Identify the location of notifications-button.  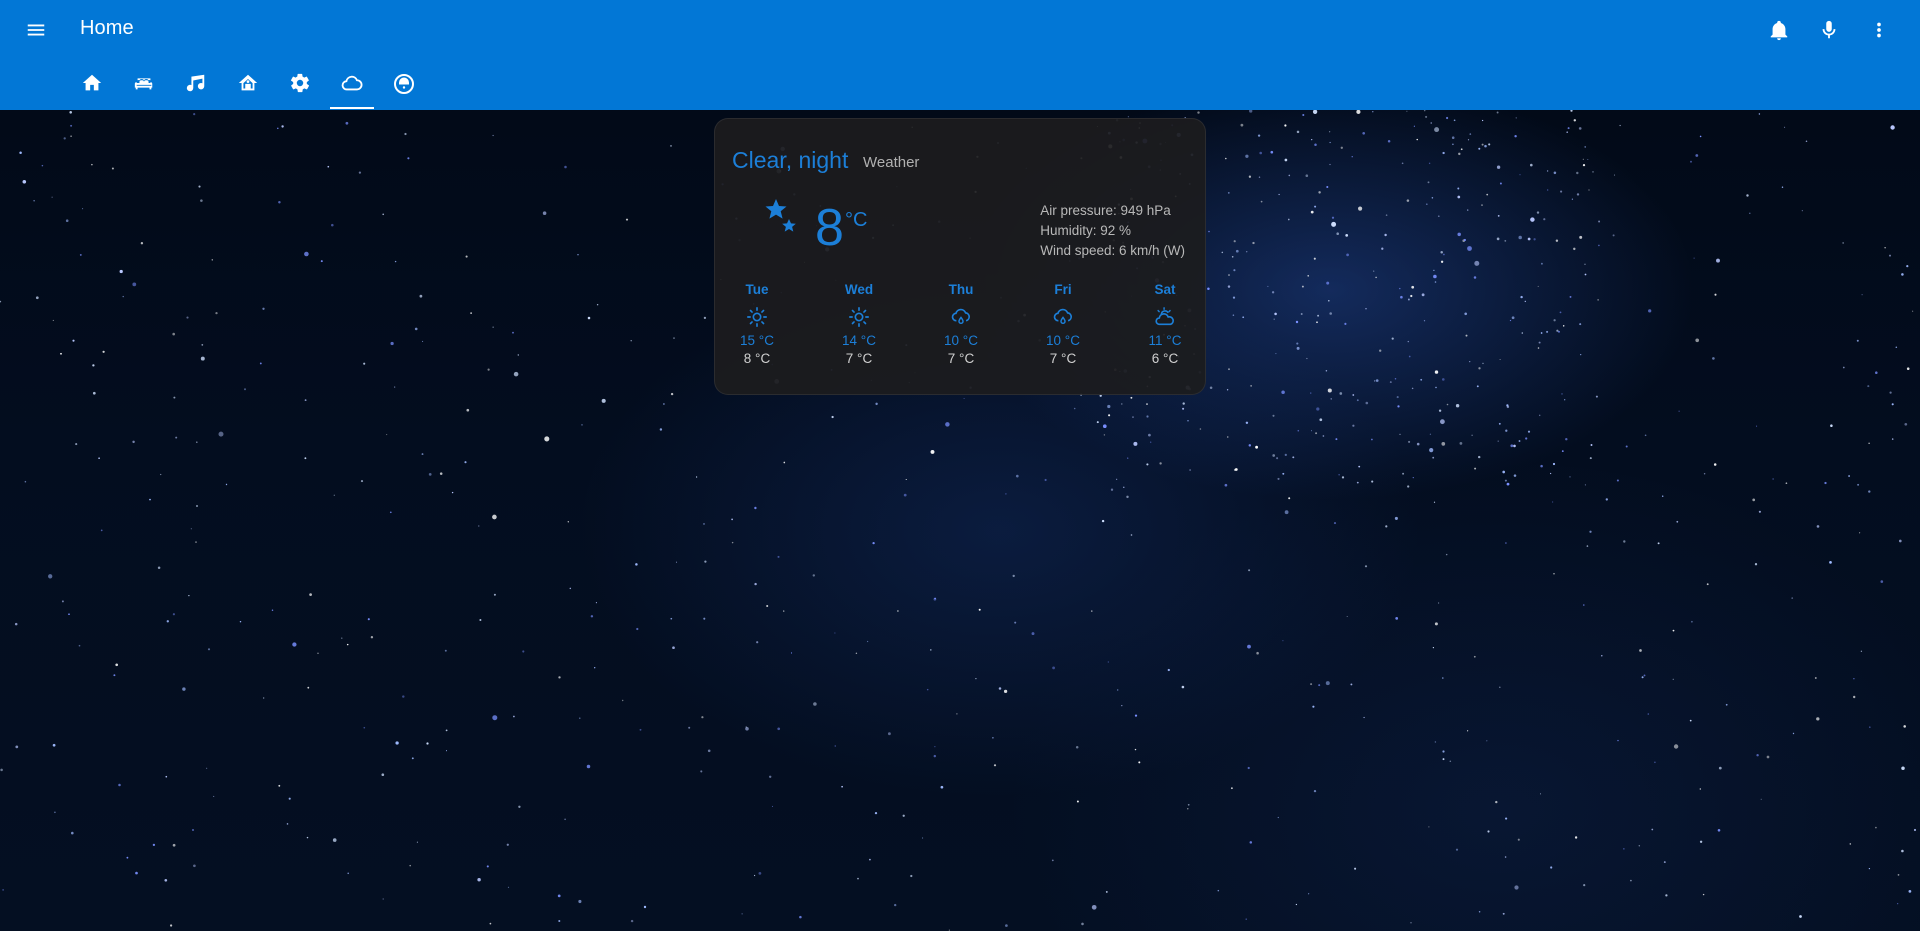
(1779, 30).